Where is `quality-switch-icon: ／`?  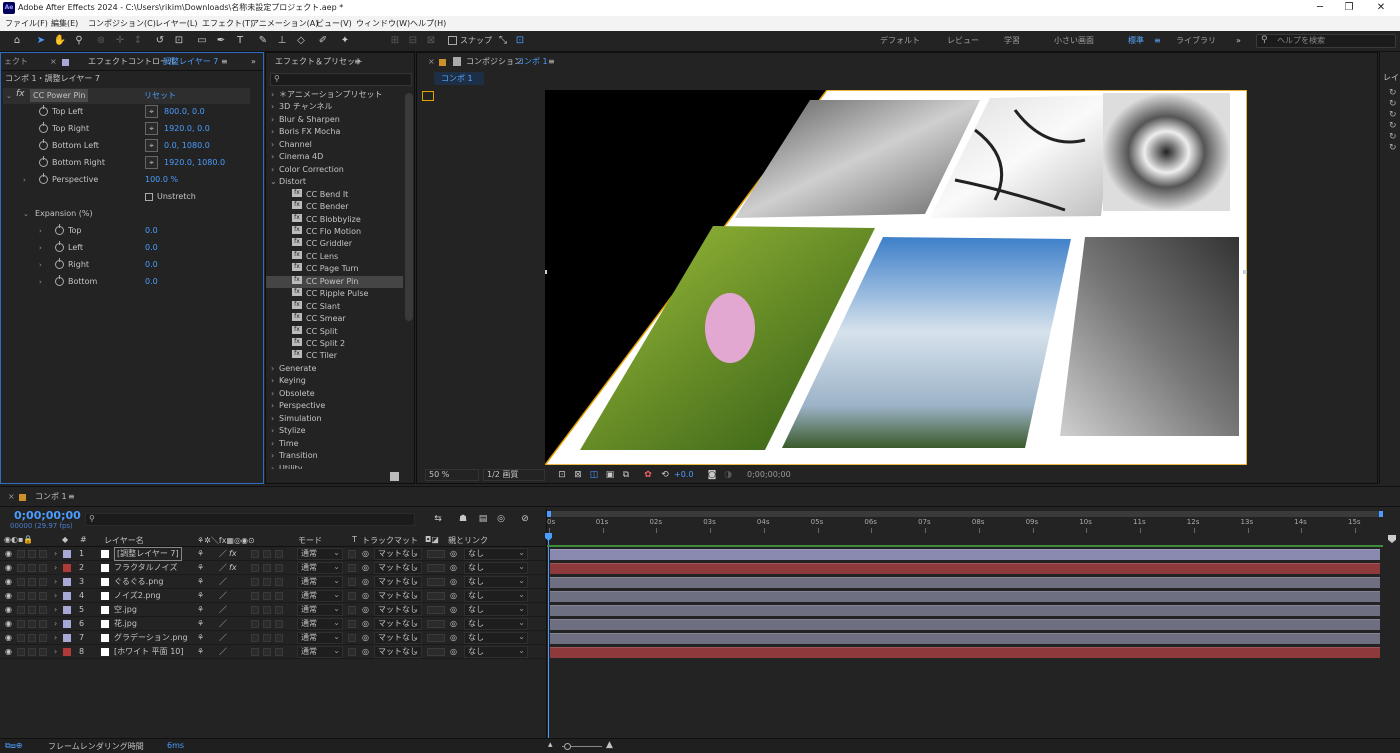
quality-switch-icon: ／ is located at coordinates (223, 568).